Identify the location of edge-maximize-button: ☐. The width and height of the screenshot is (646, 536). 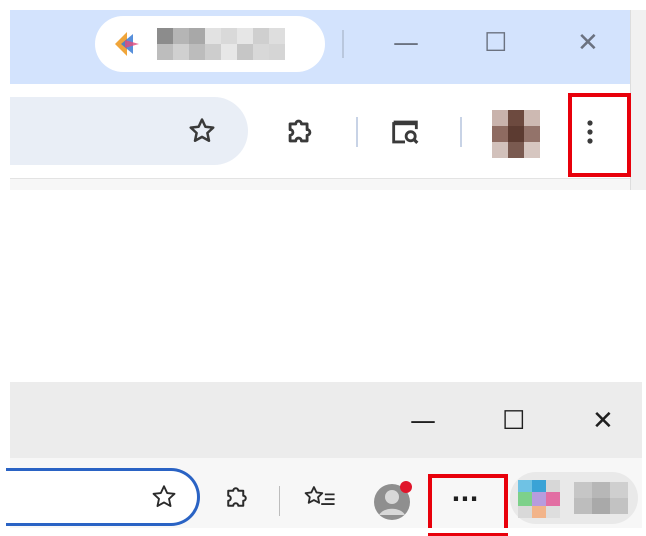
(513, 421).